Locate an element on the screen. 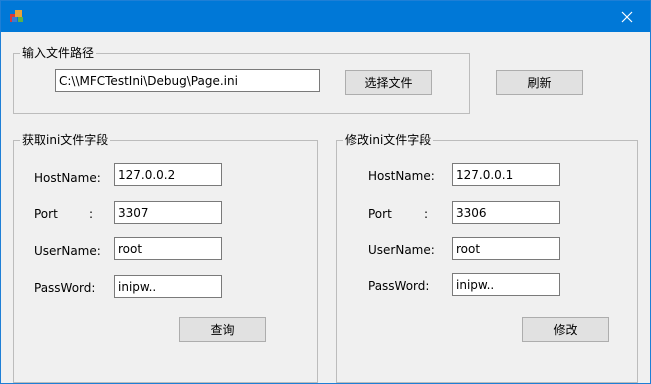  set-password-label: PassWord: is located at coordinates (399, 286).